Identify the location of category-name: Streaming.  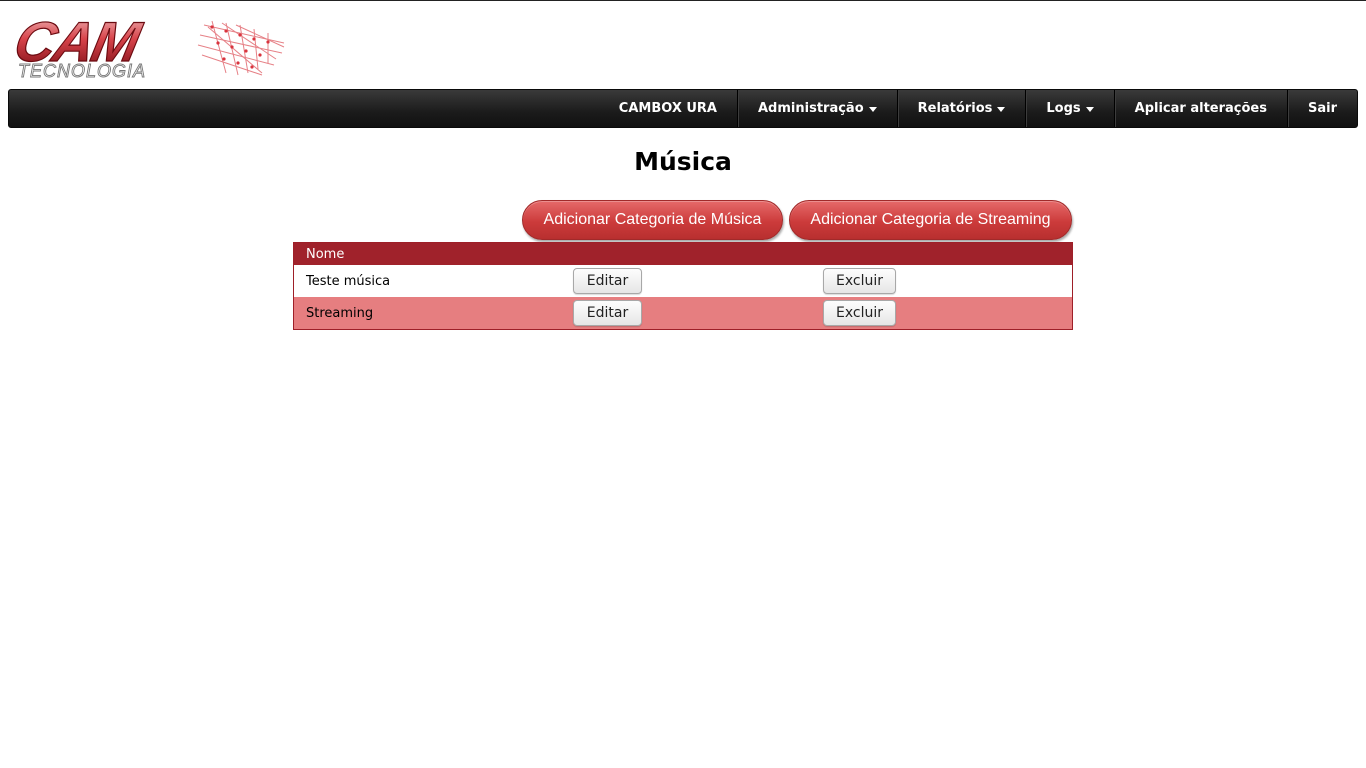
(340, 313).